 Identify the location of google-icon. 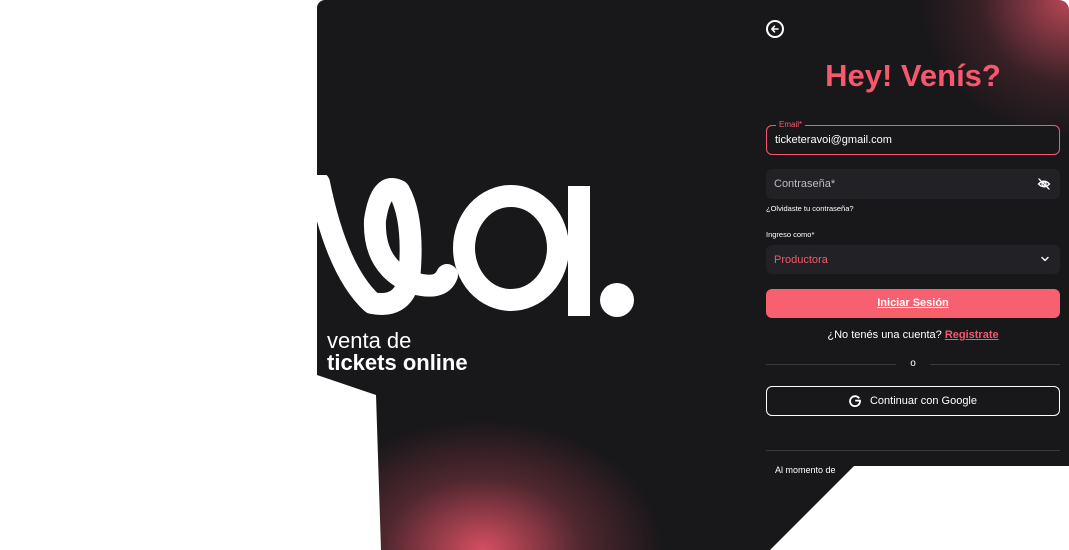
(855, 401).